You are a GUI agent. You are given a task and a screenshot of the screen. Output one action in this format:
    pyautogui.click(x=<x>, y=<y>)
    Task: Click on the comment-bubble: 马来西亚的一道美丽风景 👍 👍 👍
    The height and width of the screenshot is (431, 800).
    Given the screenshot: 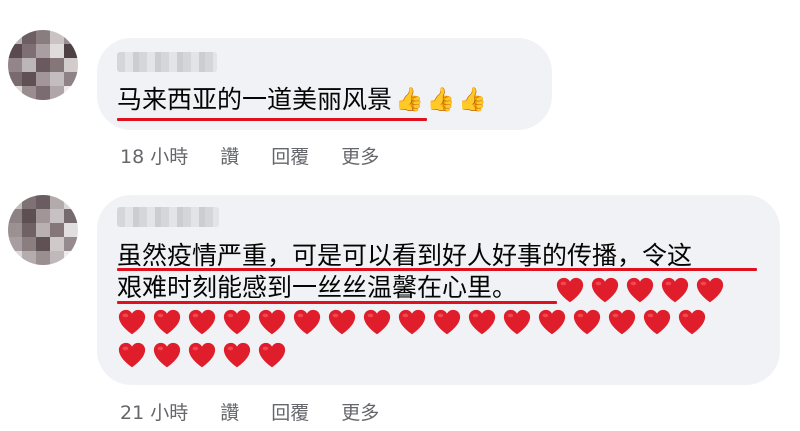 What is the action you would take?
    pyautogui.click(x=324, y=84)
    